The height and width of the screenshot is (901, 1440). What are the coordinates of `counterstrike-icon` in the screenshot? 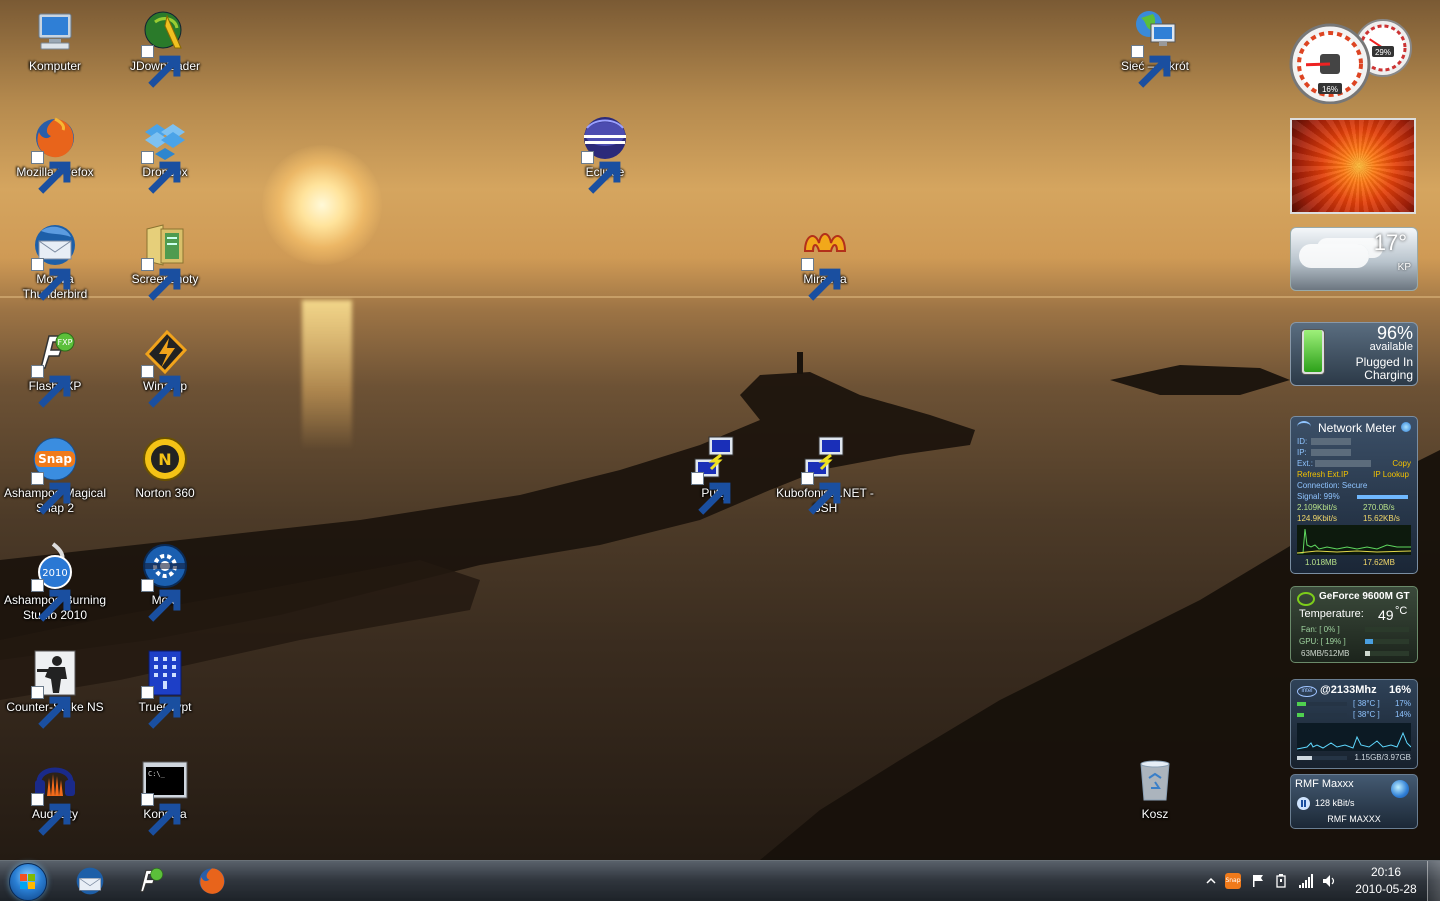 It's located at (55, 689).